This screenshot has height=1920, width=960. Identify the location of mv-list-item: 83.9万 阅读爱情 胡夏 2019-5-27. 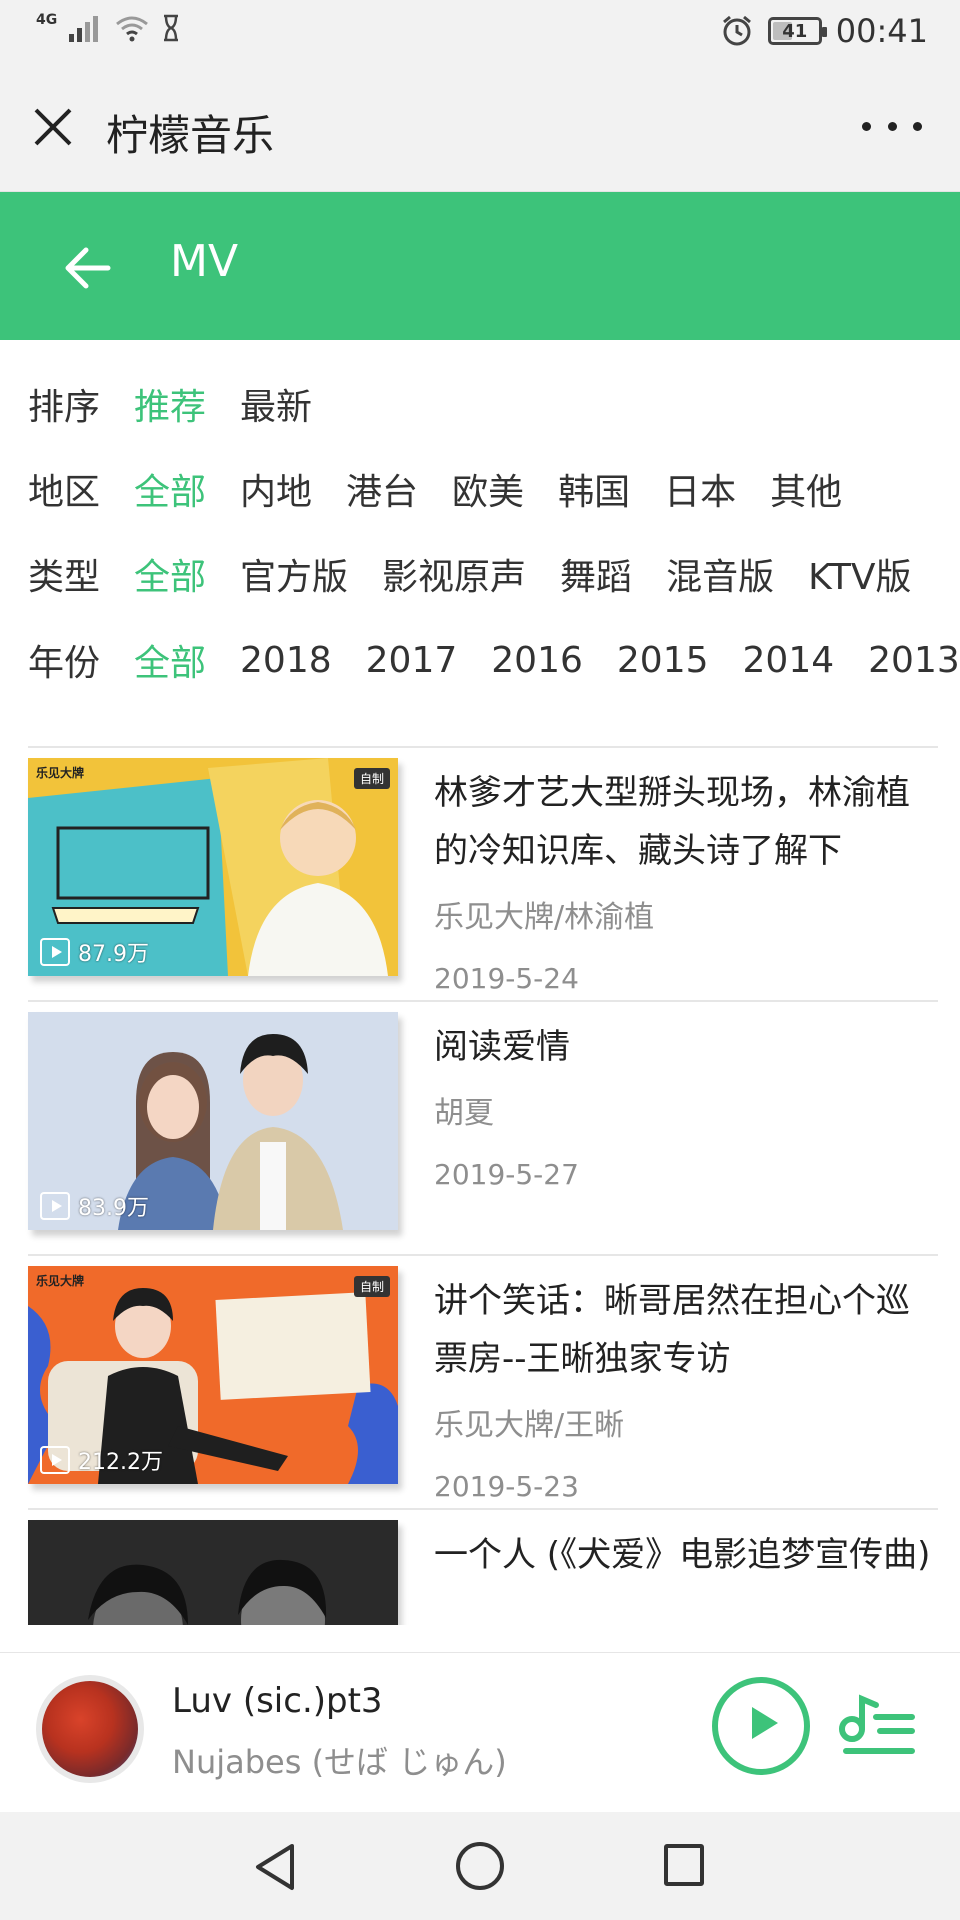
(480, 1127).